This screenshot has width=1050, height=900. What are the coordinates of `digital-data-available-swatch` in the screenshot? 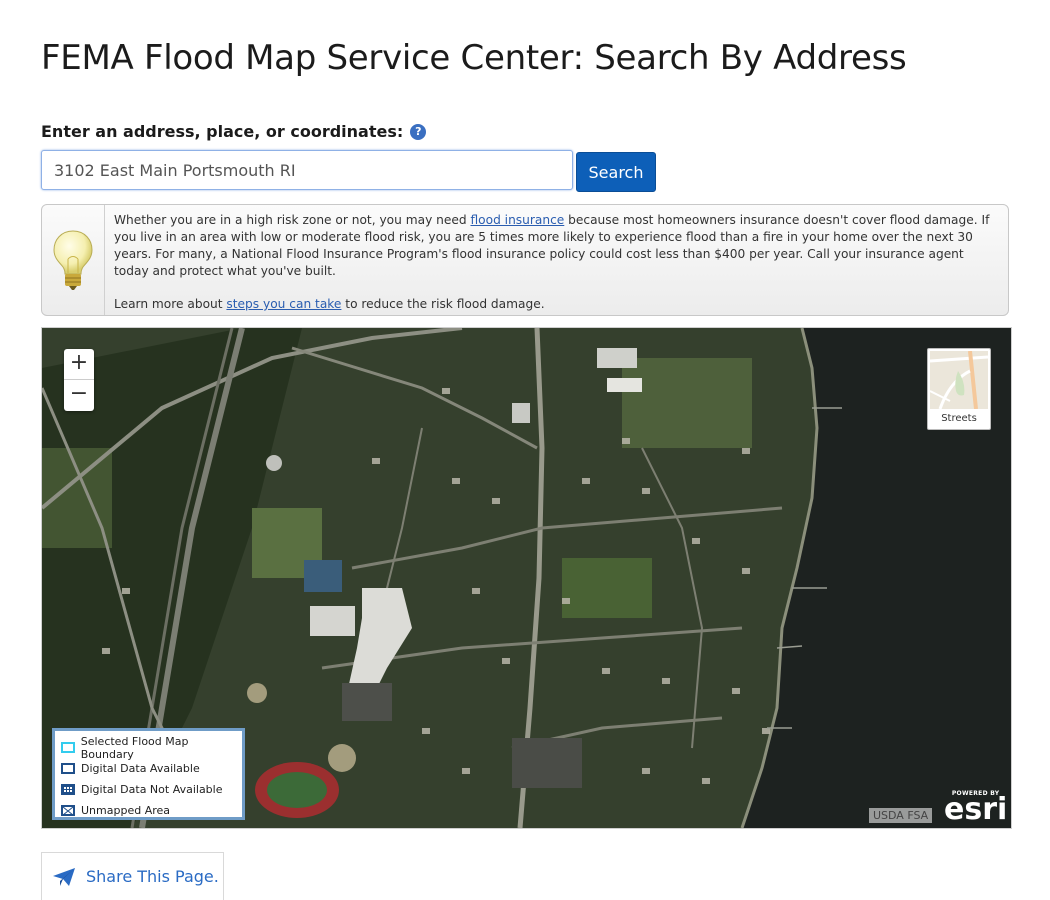 It's located at (68, 768).